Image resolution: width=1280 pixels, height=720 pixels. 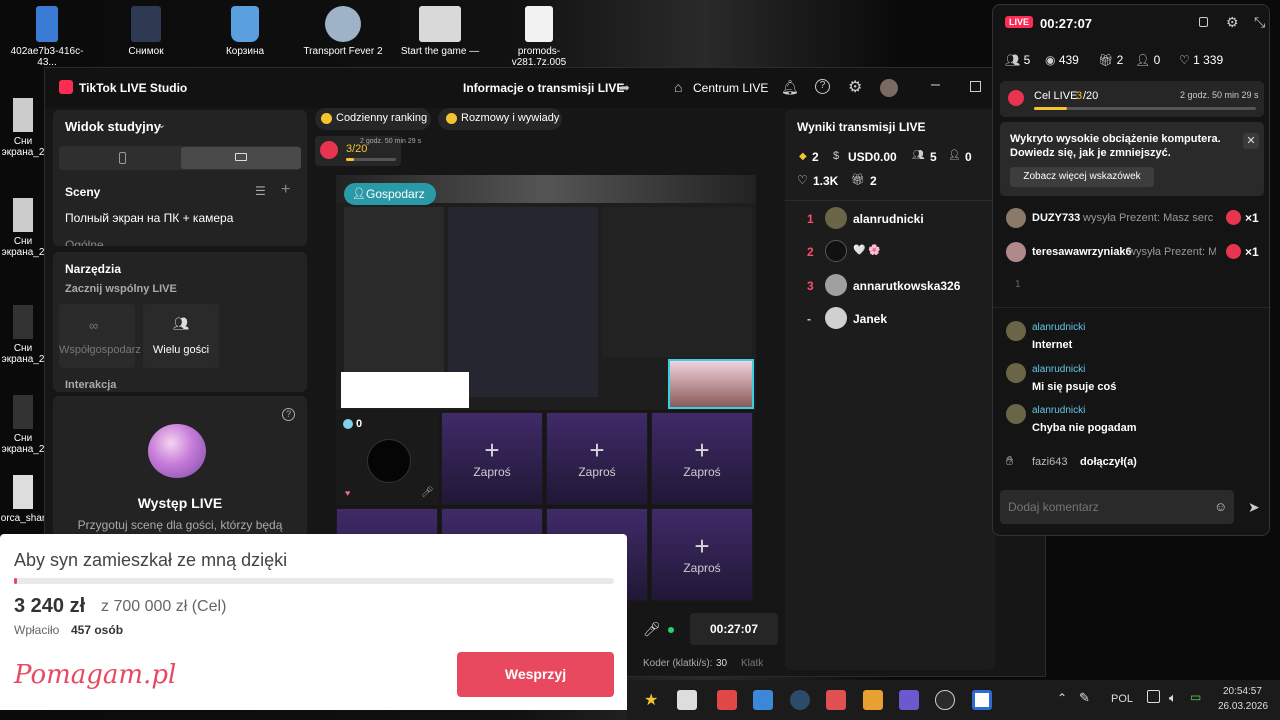 What do you see at coordinates (873, 700) in the screenshot?
I see `media-player-icon` at bounding box center [873, 700].